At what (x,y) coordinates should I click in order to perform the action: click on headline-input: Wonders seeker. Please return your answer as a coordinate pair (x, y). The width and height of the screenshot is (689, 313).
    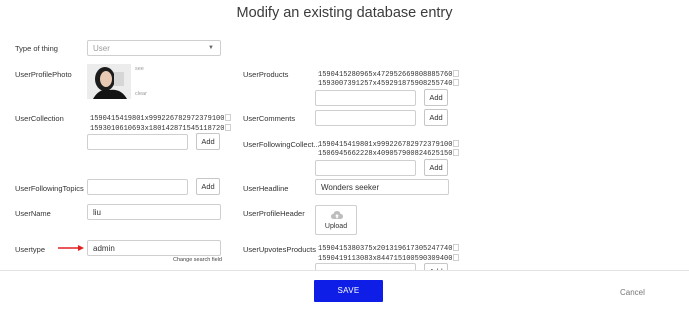
    Looking at the image, I should click on (382, 187).